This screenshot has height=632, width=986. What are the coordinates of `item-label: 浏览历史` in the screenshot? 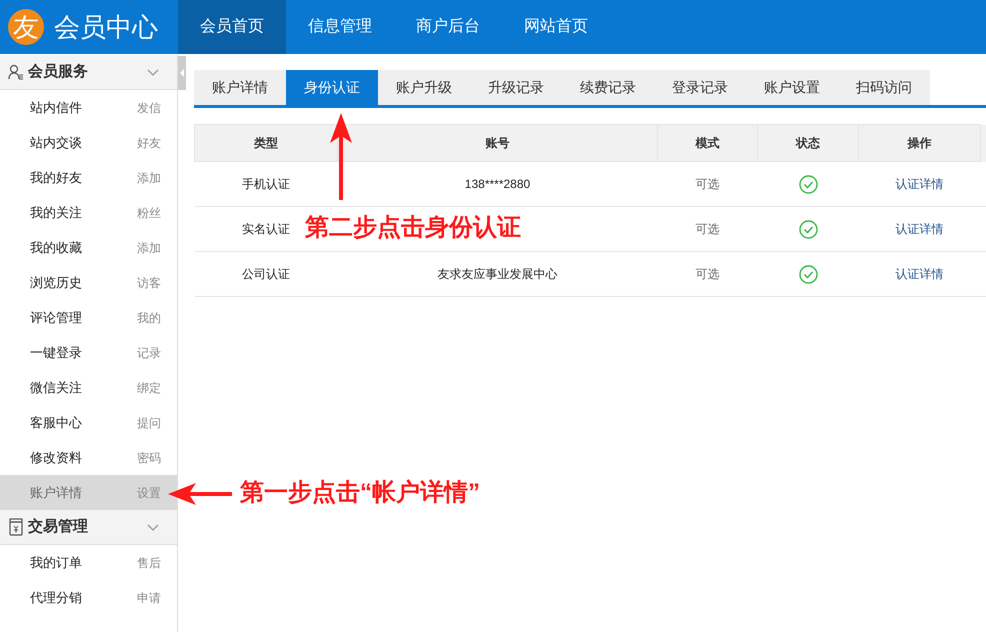 It's located at (56, 283).